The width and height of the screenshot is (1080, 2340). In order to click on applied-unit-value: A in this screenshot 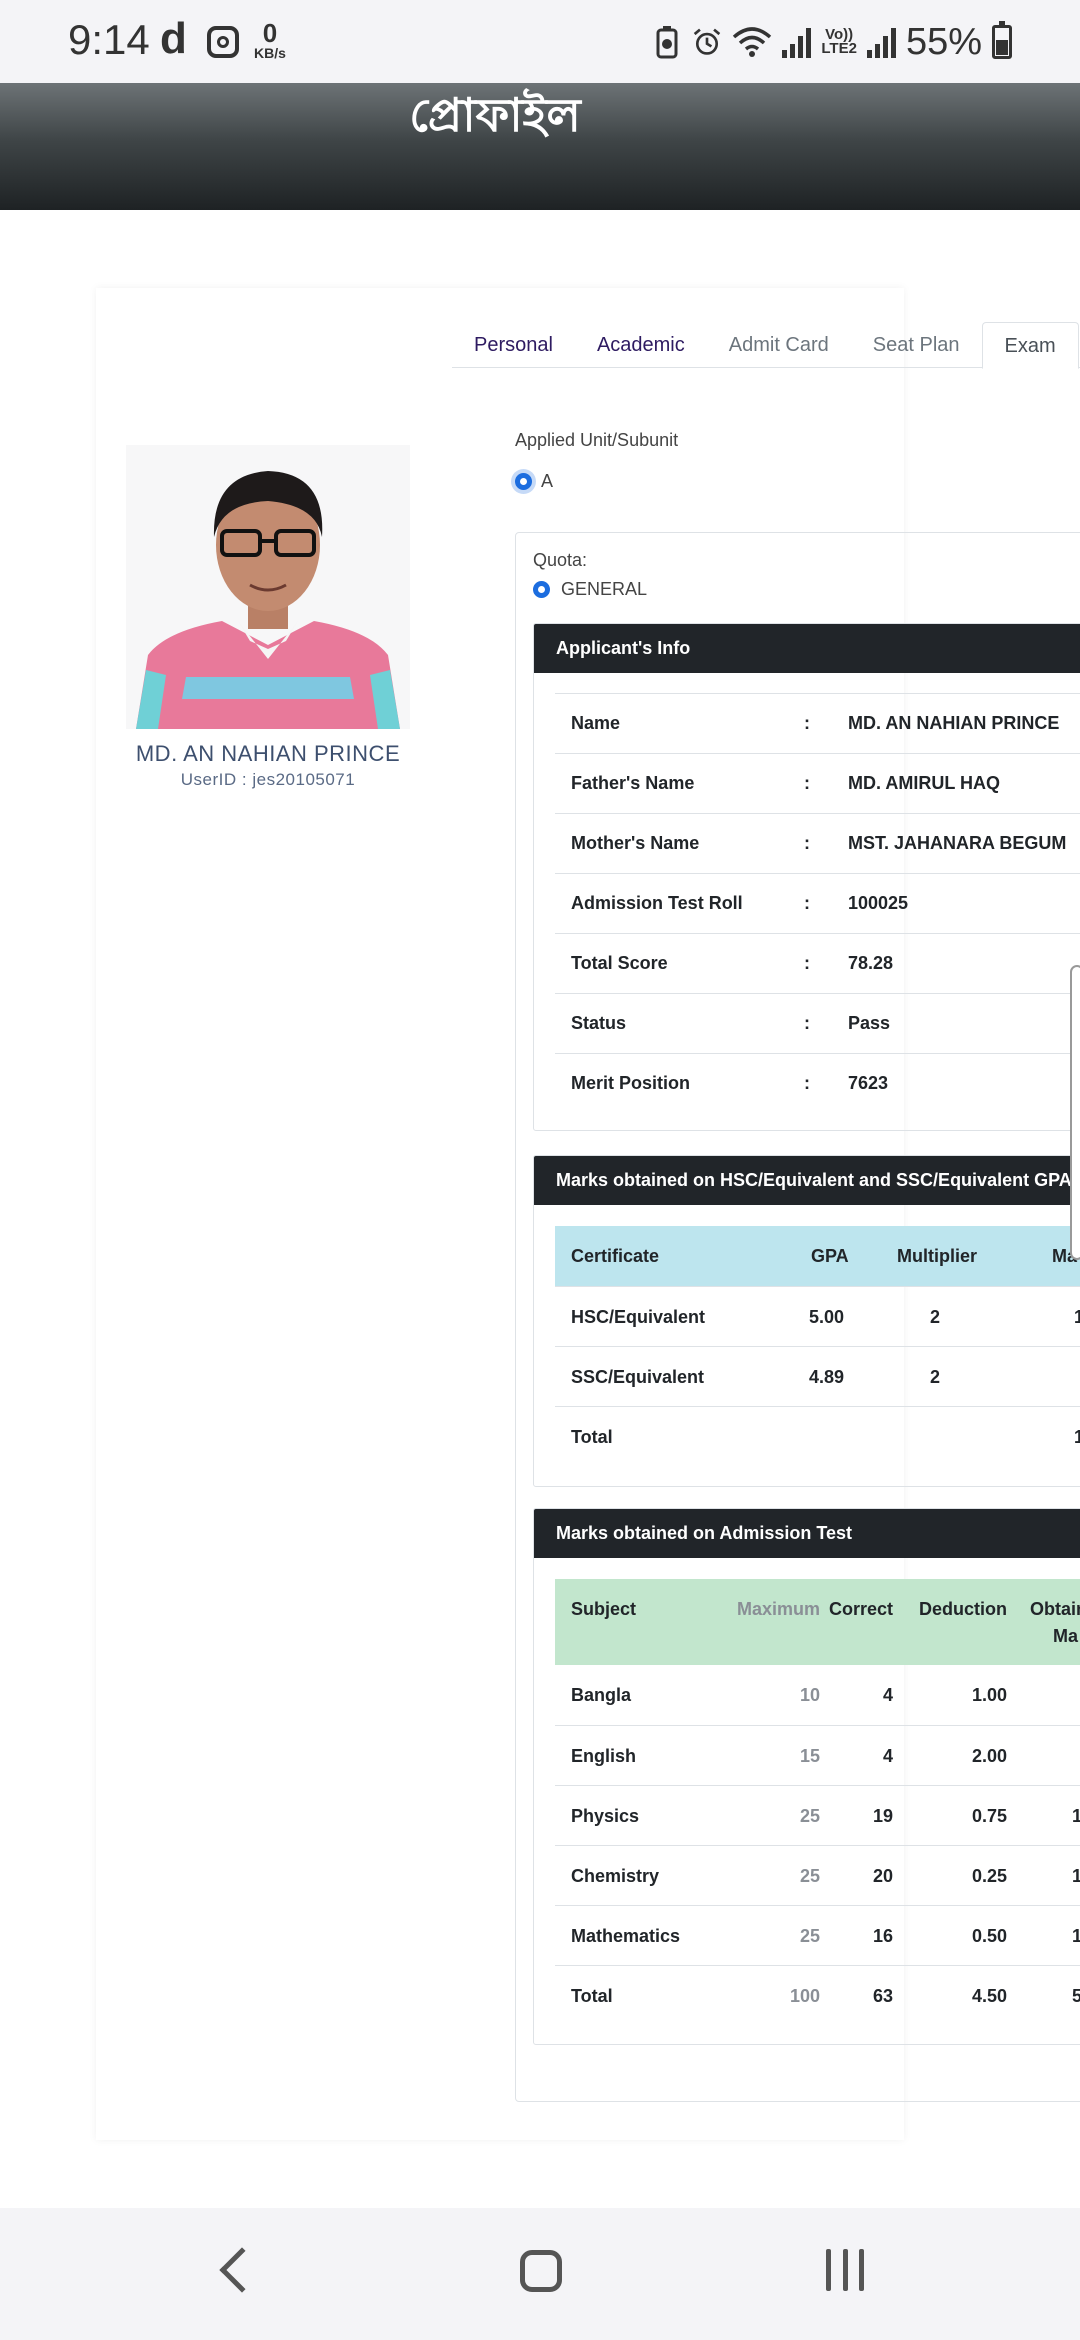, I will do `click(547, 481)`.